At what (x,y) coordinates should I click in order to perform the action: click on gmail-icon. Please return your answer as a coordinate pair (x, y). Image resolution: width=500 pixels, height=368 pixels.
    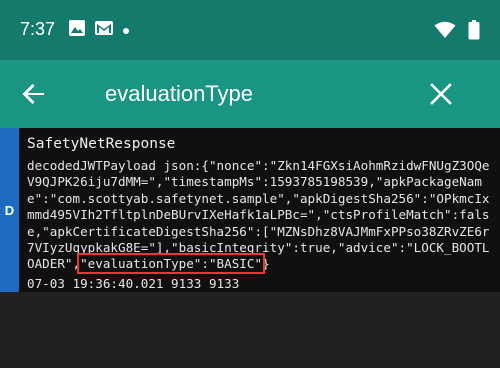
    Looking at the image, I should click on (104, 30).